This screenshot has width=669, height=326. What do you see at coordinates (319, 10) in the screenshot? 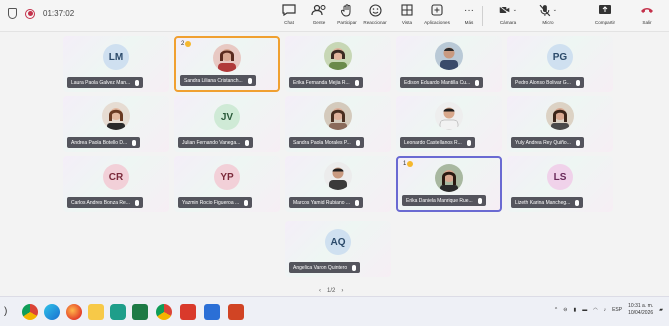
I see `people-icon` at bounding box center [319, 10].